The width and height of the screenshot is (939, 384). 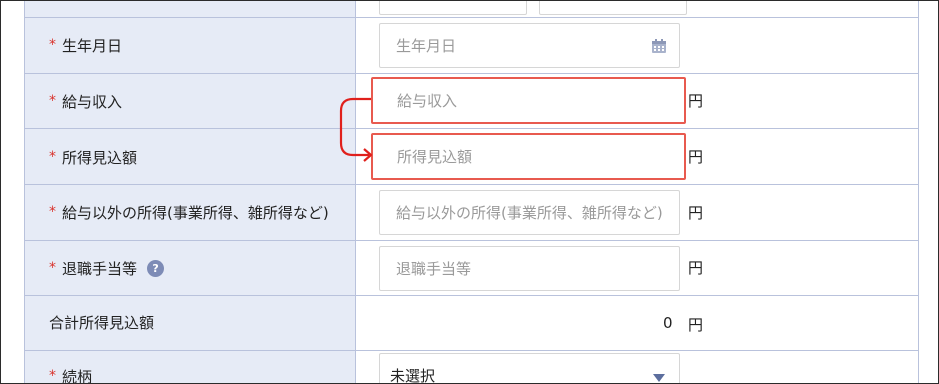 I want to click on expected-income-placeholder: 所得見込額, so click(x=435, y=157).